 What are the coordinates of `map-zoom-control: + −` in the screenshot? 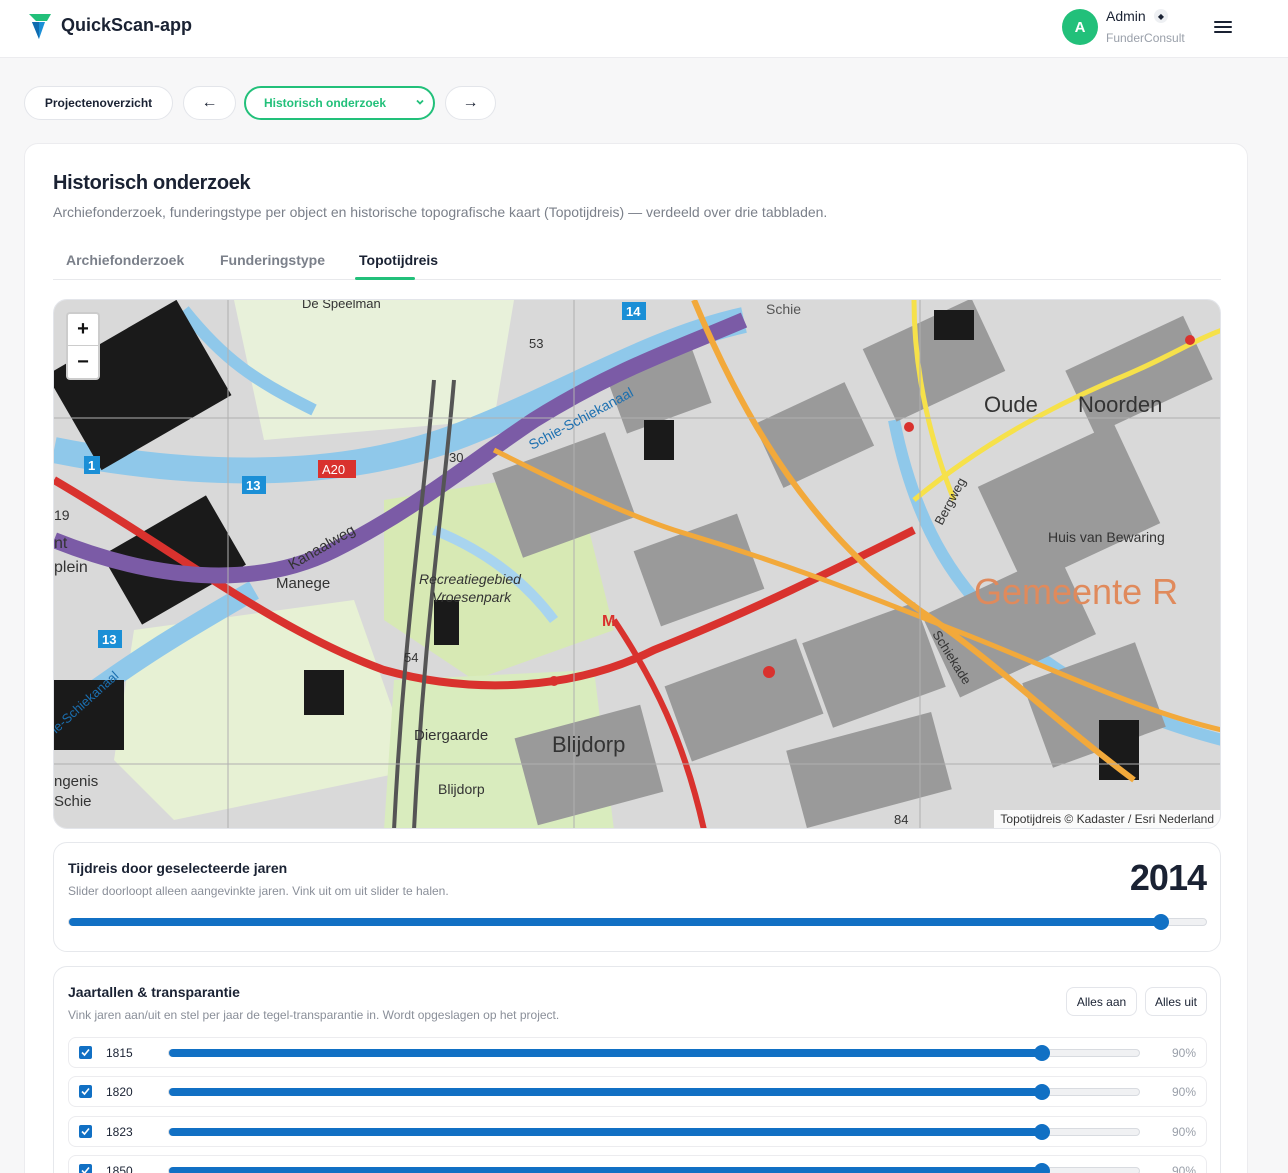 It's located at (83, 346).